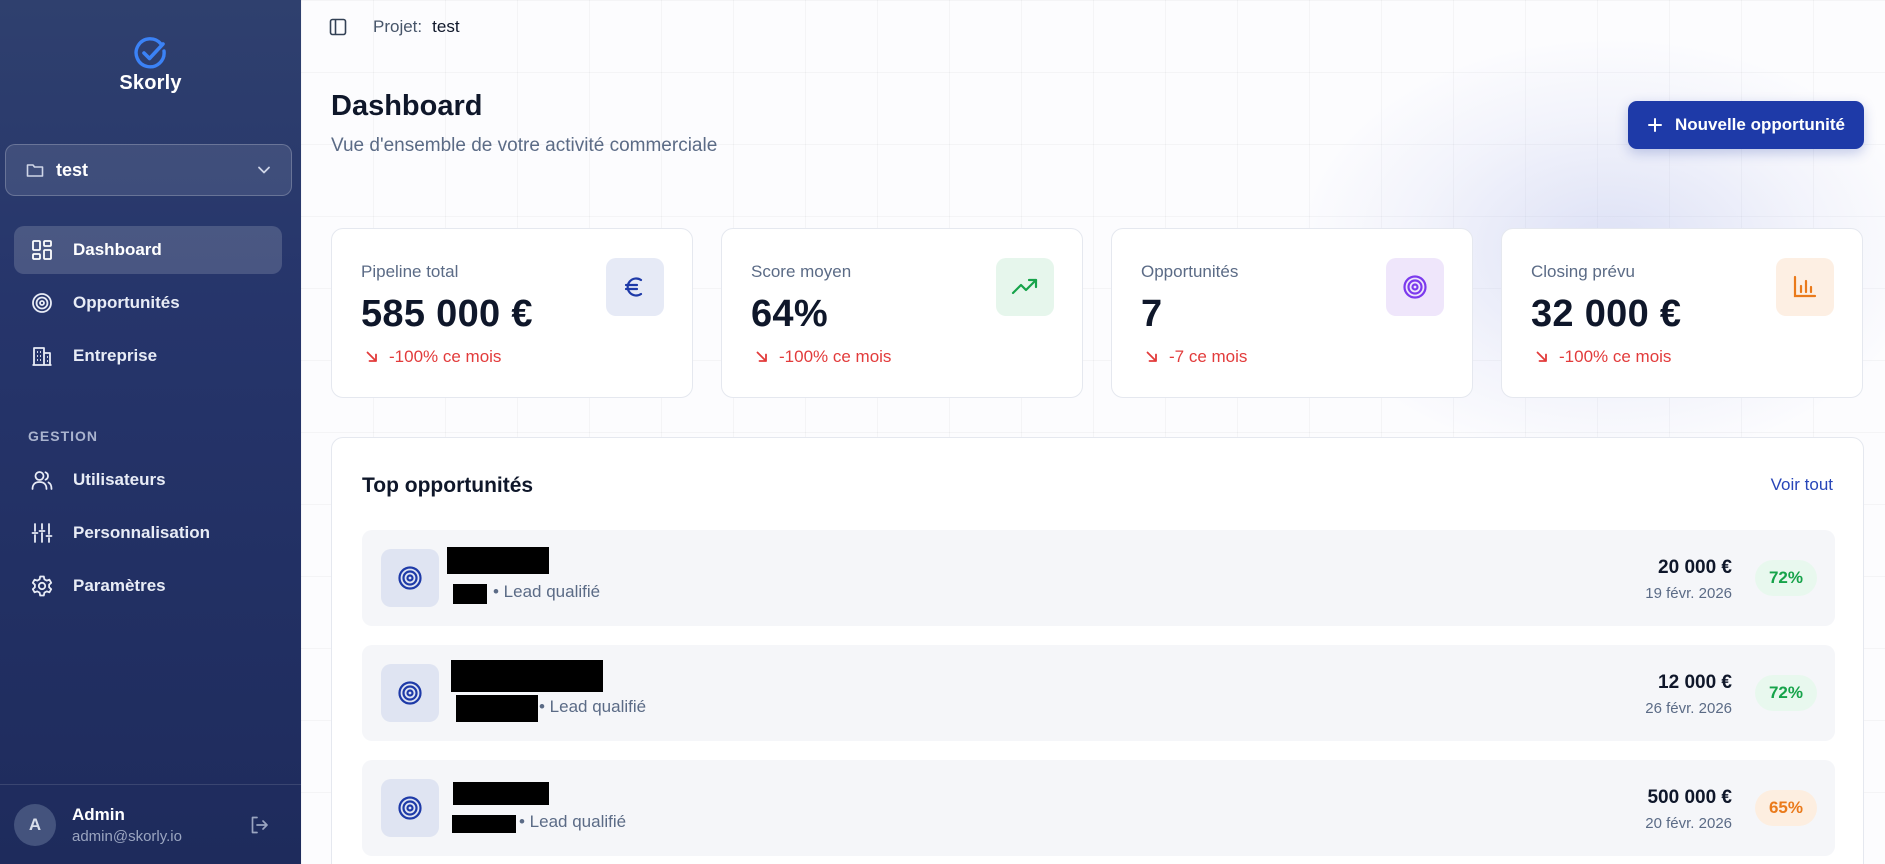 This screenshot has width=1885, height=864. I want to click on stat-card-closing: Closing prévu 32 000 € -100% ce mois, so click(1682, 313).